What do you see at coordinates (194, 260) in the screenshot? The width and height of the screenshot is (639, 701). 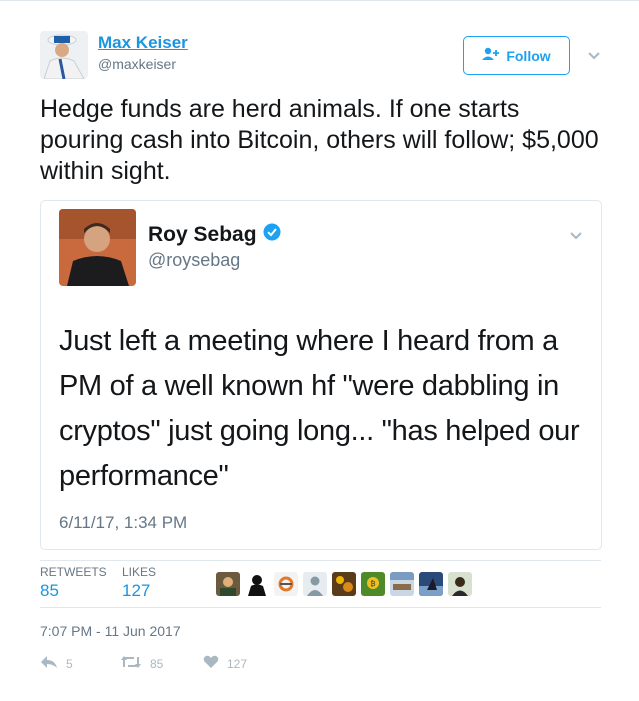 I see `quoted-author-handle: @roysebag` at bounding box center [194, 260].